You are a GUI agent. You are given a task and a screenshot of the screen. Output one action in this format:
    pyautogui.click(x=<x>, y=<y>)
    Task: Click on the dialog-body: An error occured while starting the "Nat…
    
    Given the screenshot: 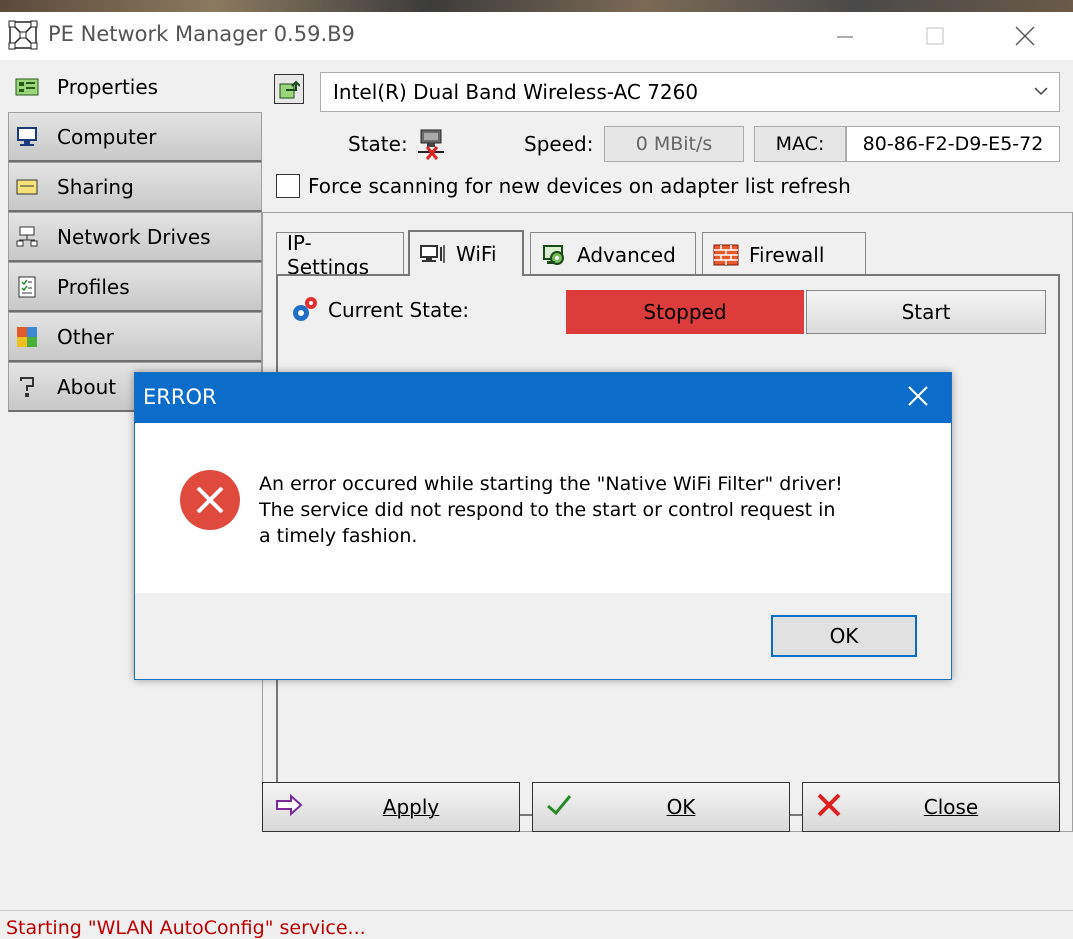 What is the action you would take?
    pyautogui.click(x=543, y=508)
    